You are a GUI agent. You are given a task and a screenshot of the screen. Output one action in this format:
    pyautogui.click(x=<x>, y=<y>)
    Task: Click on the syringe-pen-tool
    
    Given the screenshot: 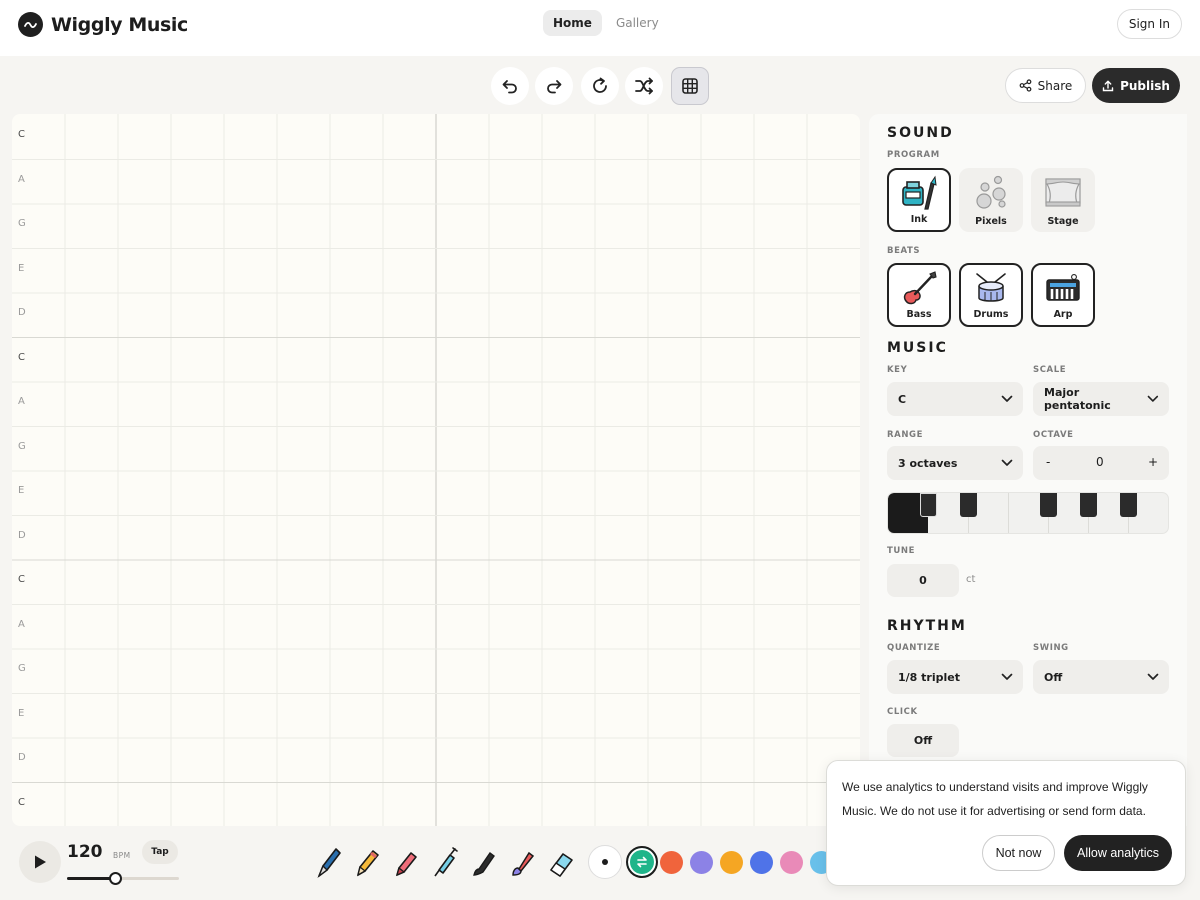 What is the action you would take?
    pyautogui.click(x=444, y=862)
    